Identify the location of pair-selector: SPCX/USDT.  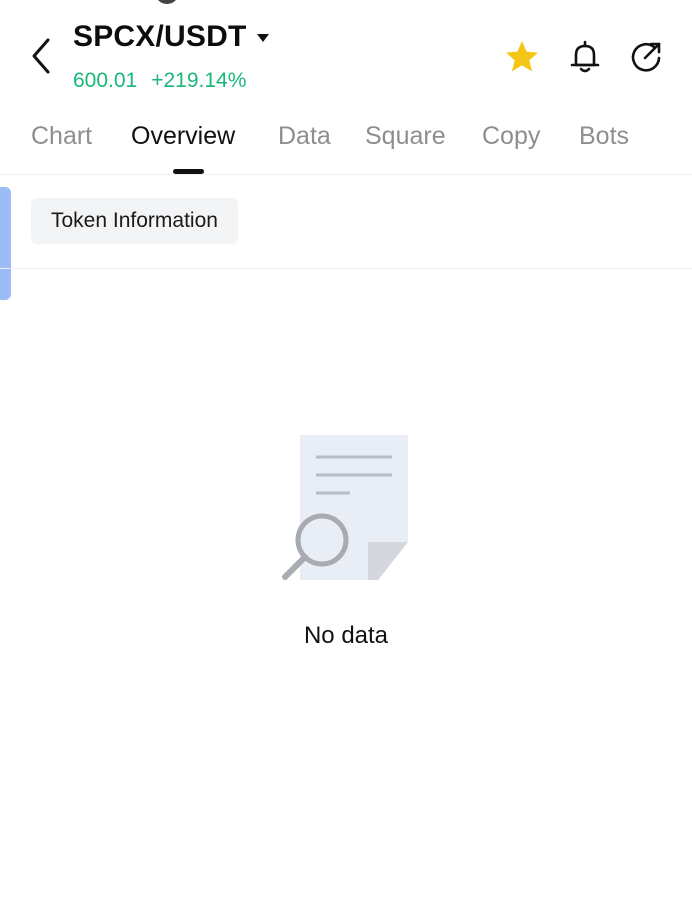
(171, 37).